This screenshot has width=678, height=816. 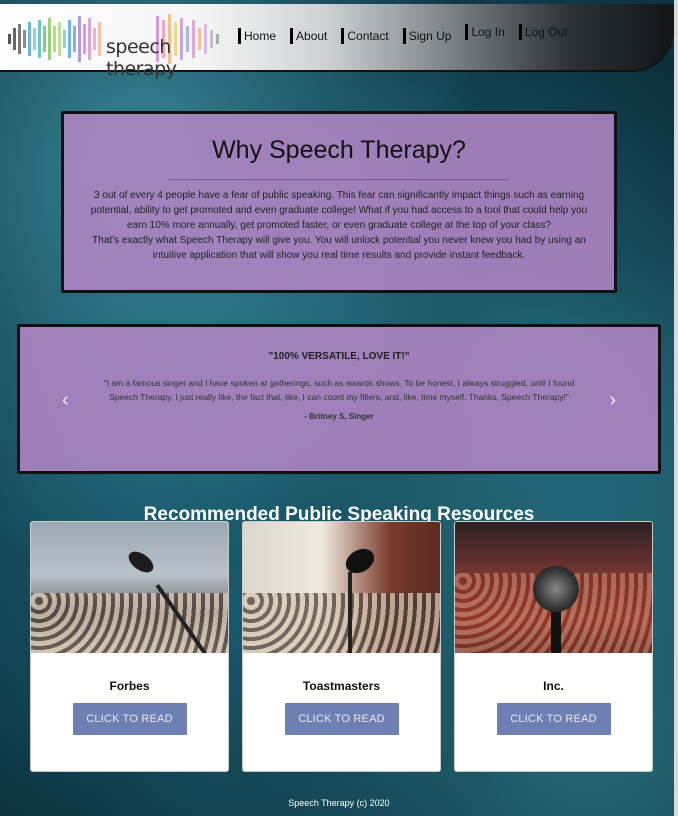 I want to click on card-title-inc: Inc., so click(x=553, y=686).